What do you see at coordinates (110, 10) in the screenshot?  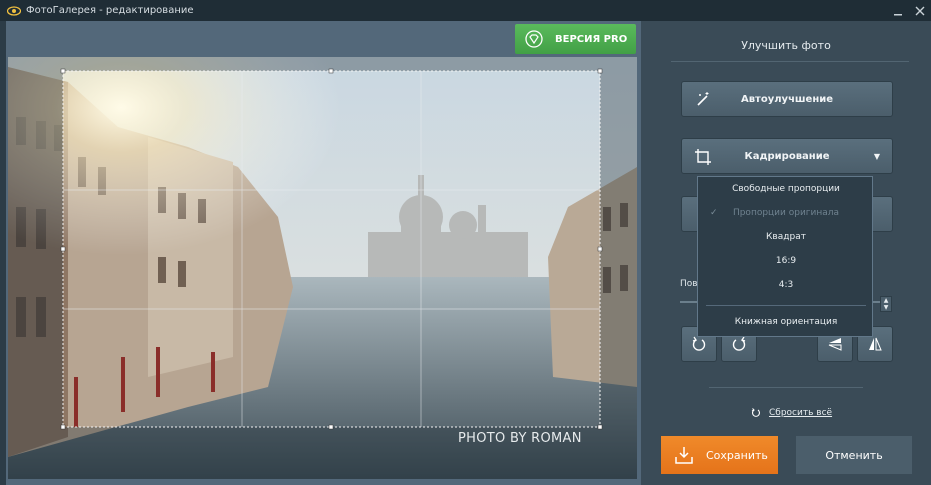 I see `window-title: ФотоГалерея - редактирование` at bounding box center [110, 10].